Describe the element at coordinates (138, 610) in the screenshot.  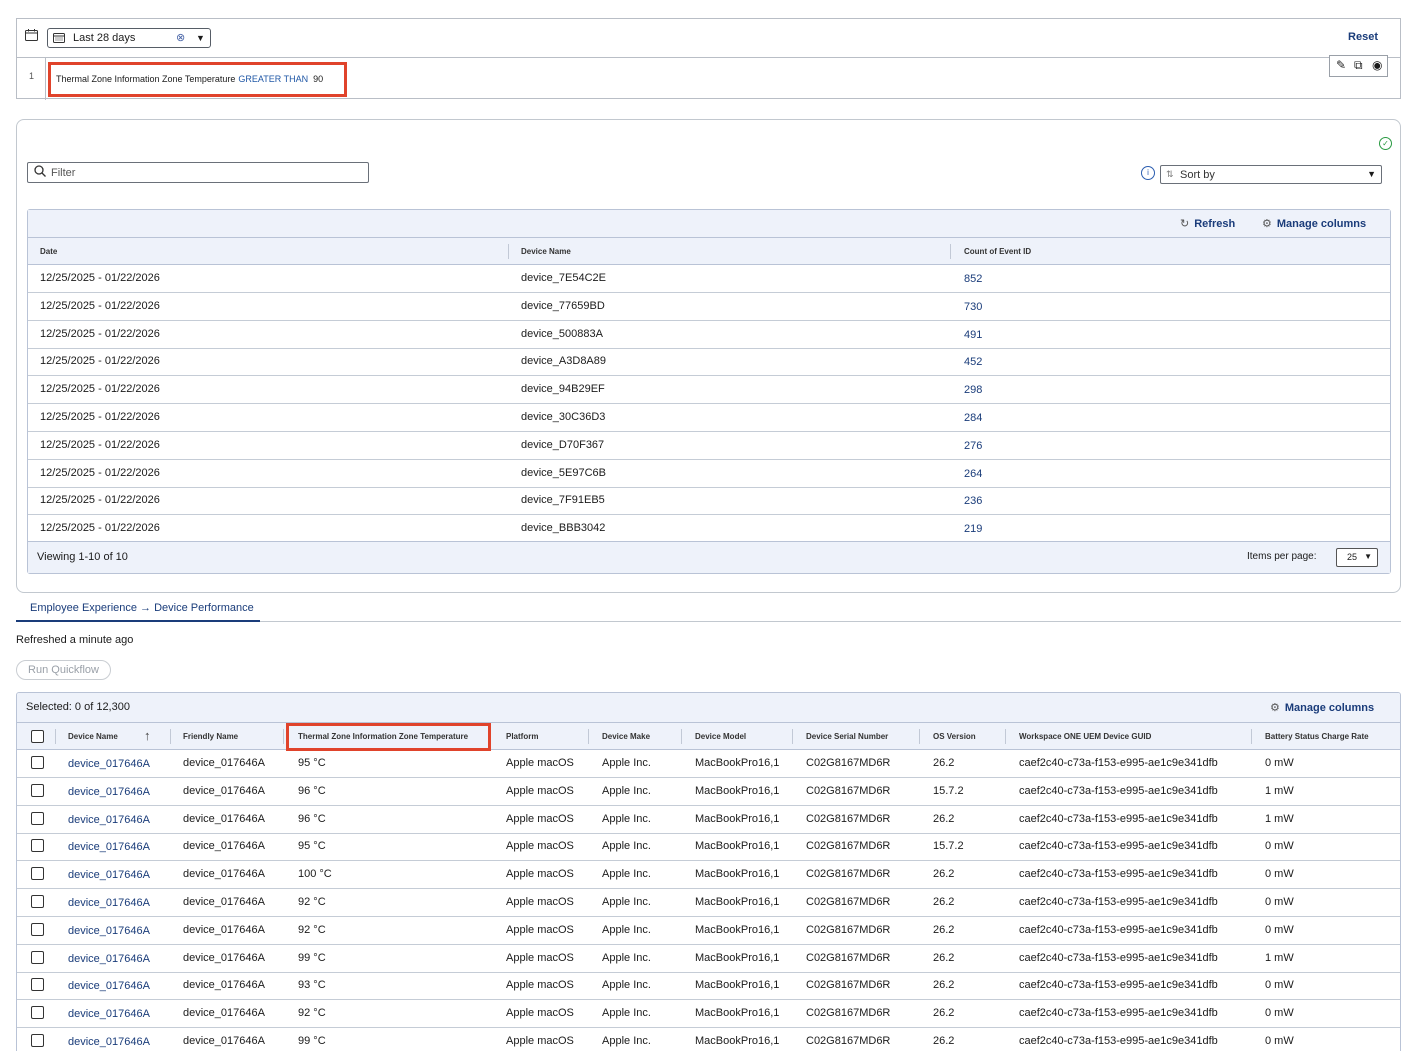
I see `tab-device-performance: Employee Experience → Device Performance` at that location.